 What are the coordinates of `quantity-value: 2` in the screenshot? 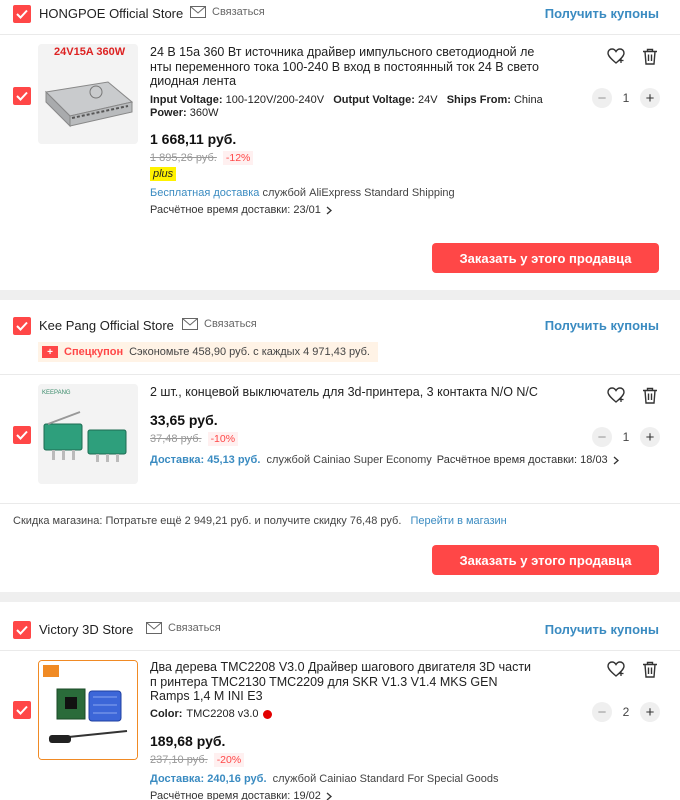 It's located at (626, 712).